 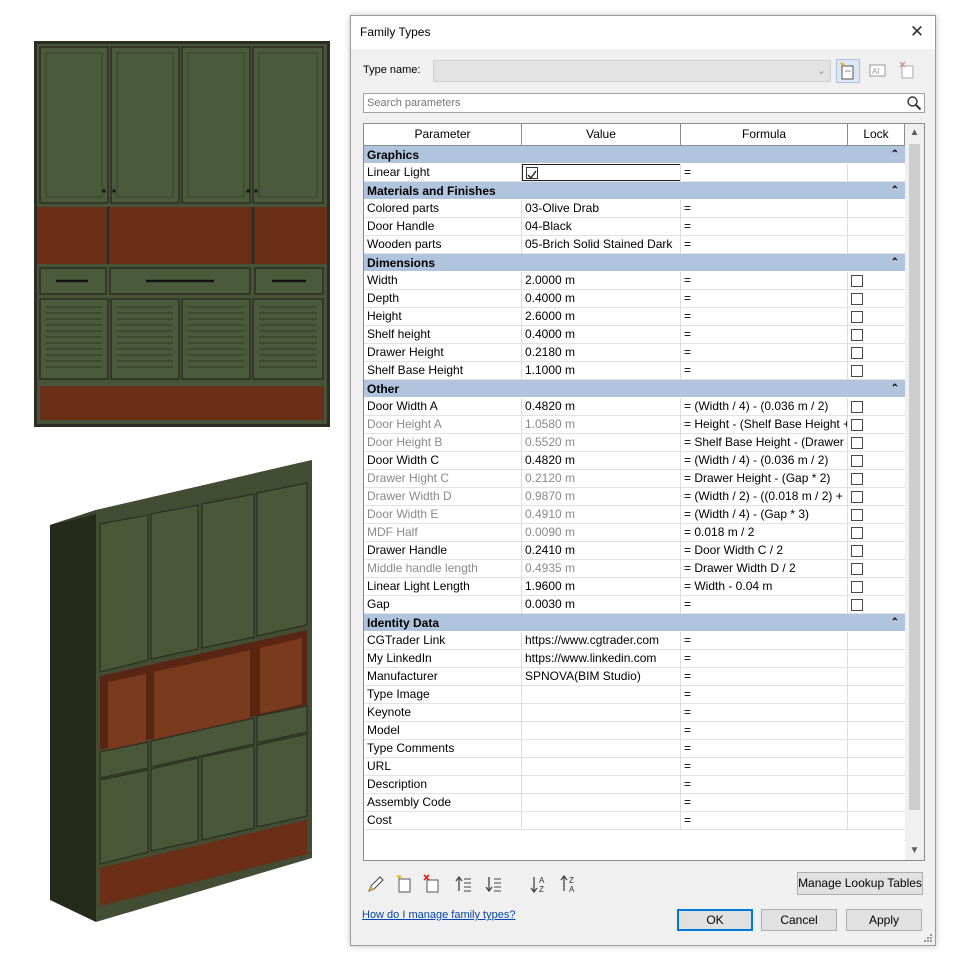 I want to click on parameter-value: 0.4000 m, so click(x=601, y=335).